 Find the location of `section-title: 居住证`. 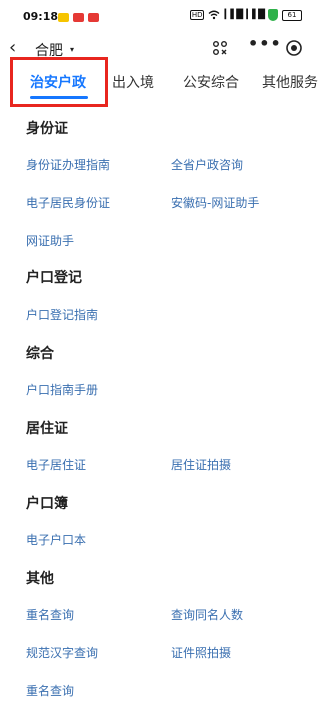

section-title: 居住证 is located at coordinates (47, 429).